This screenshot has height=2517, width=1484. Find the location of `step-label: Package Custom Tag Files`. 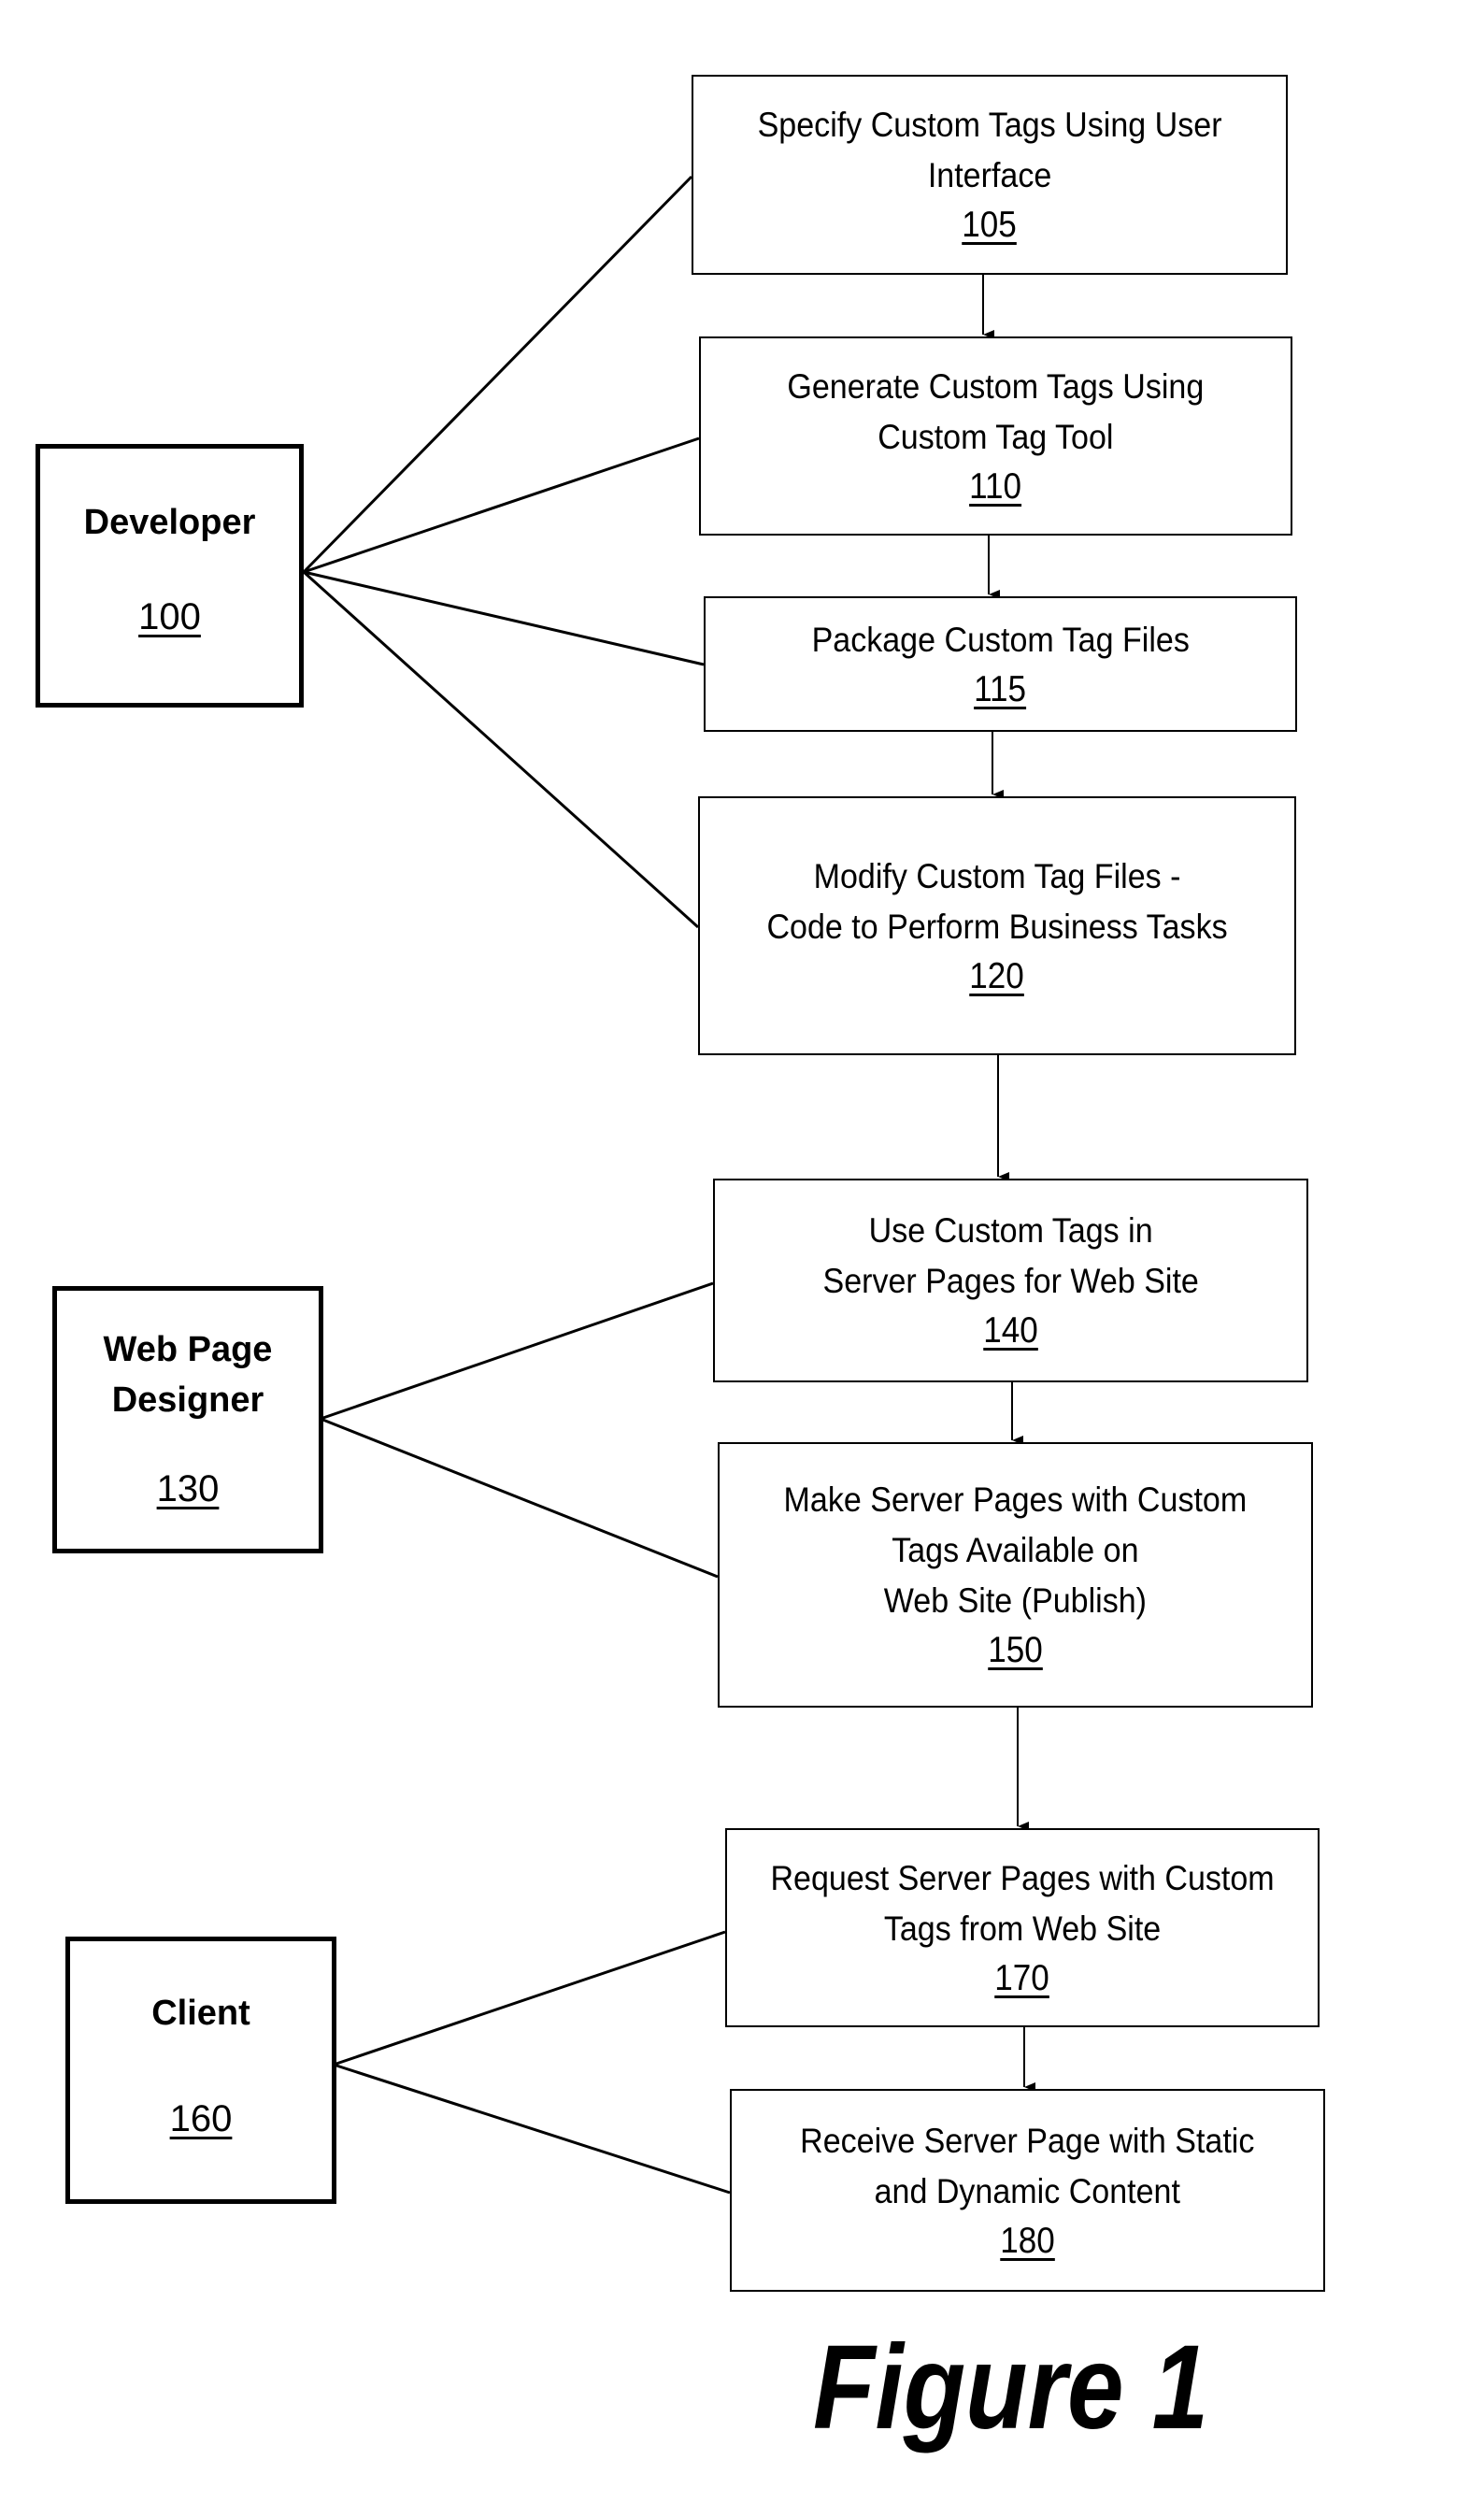

step-label: Package Custom Tag Files is located at coordinates (1000, 639).